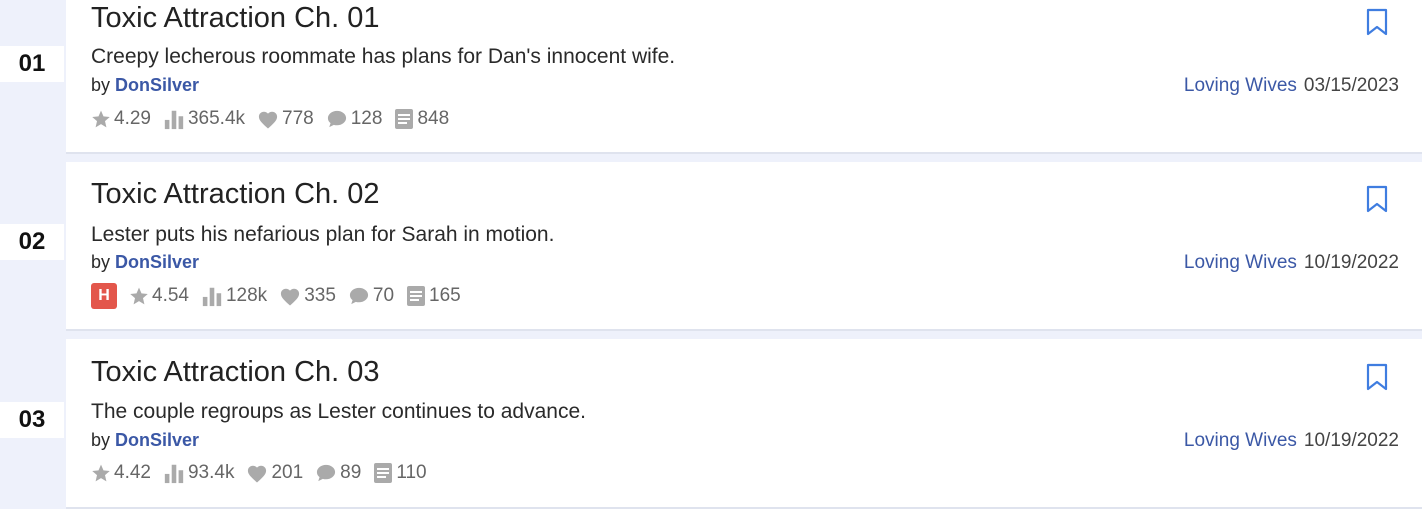  I want to click on rating-stat: 4.42, so click(121, 473).